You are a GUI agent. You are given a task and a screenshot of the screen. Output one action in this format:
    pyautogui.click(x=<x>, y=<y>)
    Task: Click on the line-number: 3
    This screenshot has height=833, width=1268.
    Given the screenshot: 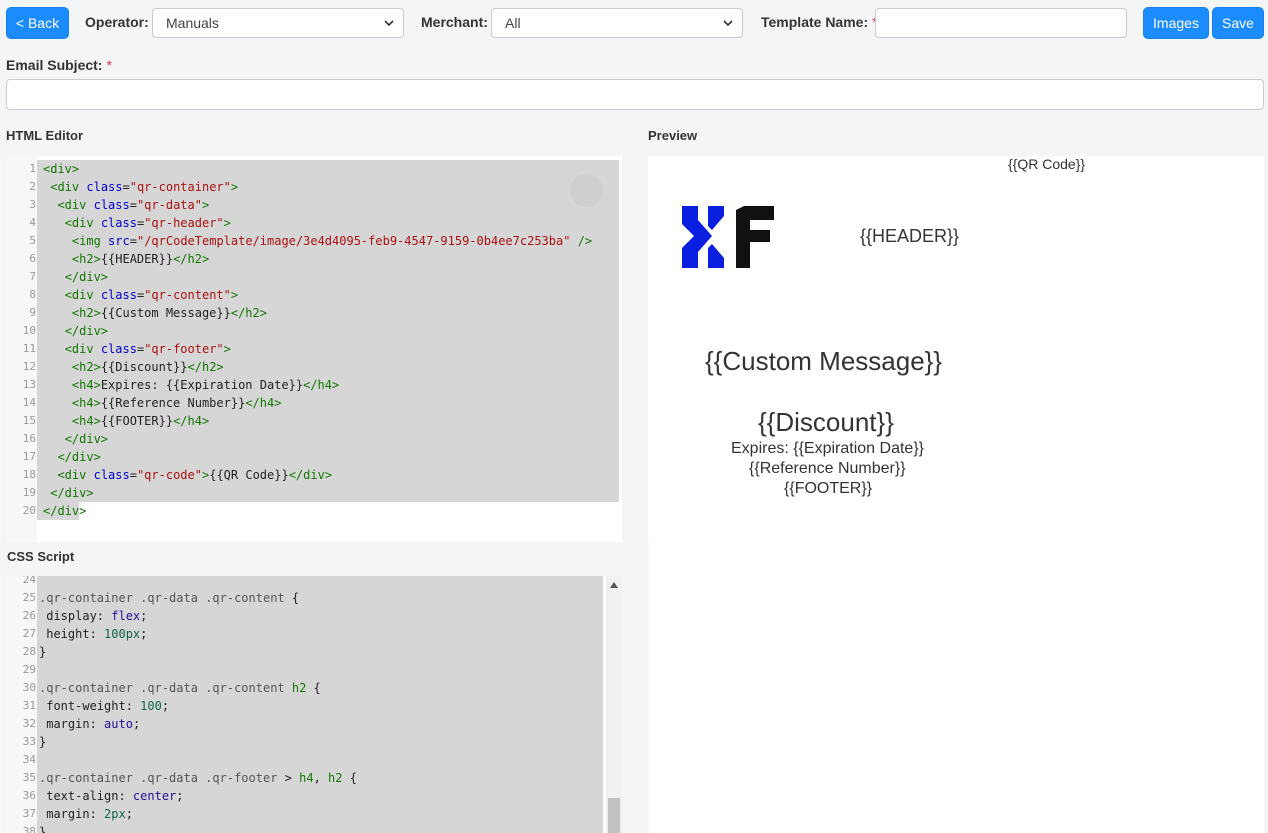 What is the action you would take?
    pyautogui.click(x=32, y=204)
    